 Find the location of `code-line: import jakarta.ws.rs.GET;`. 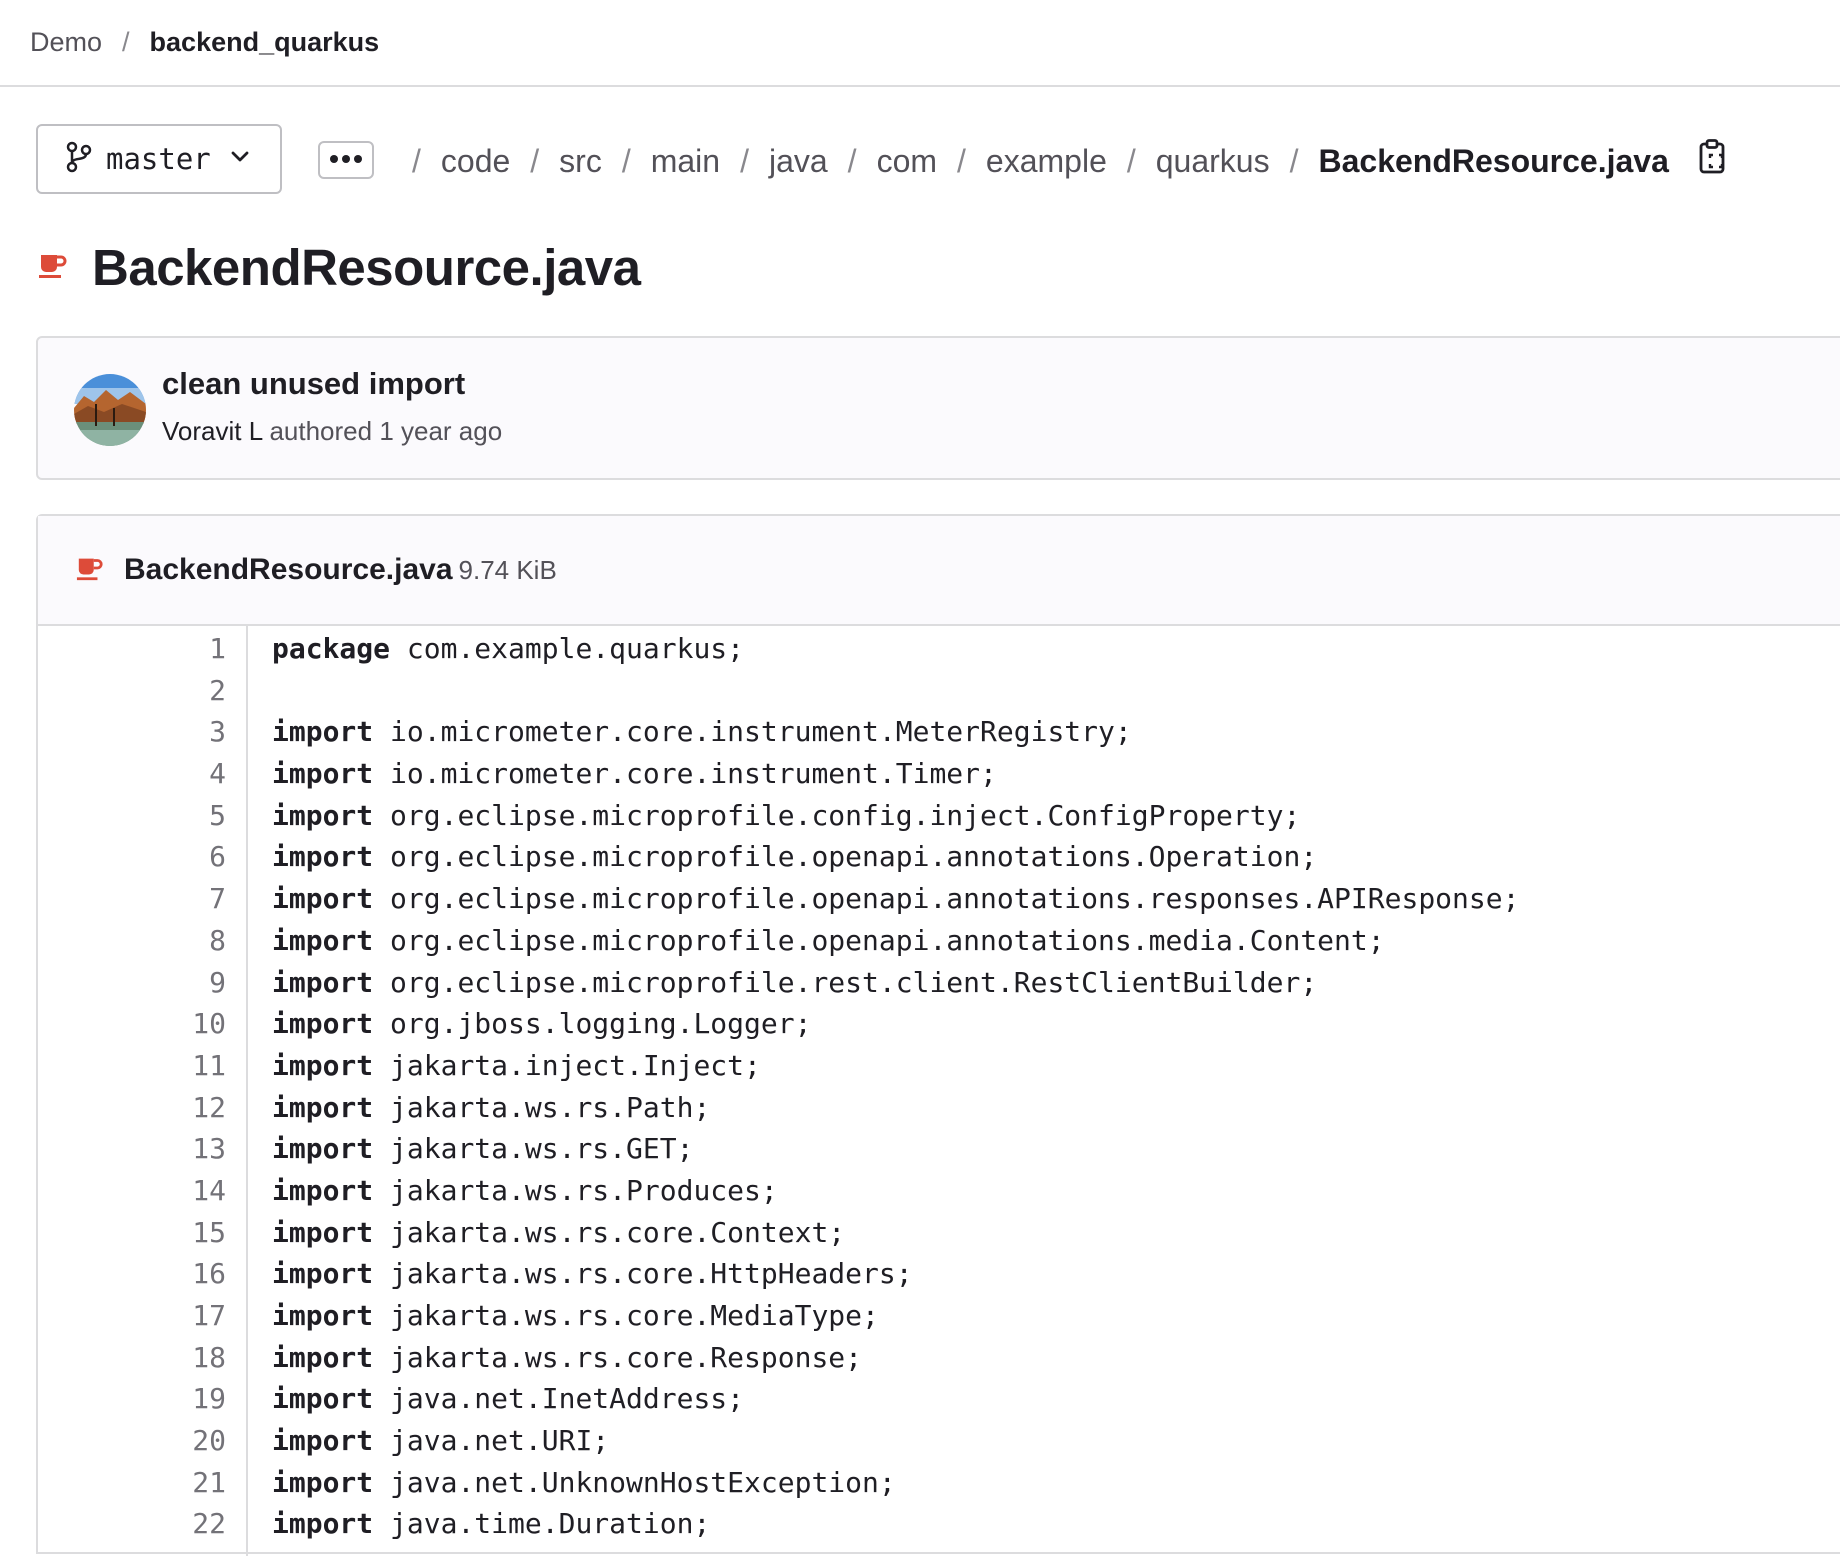

code-line: import jakarta.ws.rs.GET; is located at coordinates (895, 1149).